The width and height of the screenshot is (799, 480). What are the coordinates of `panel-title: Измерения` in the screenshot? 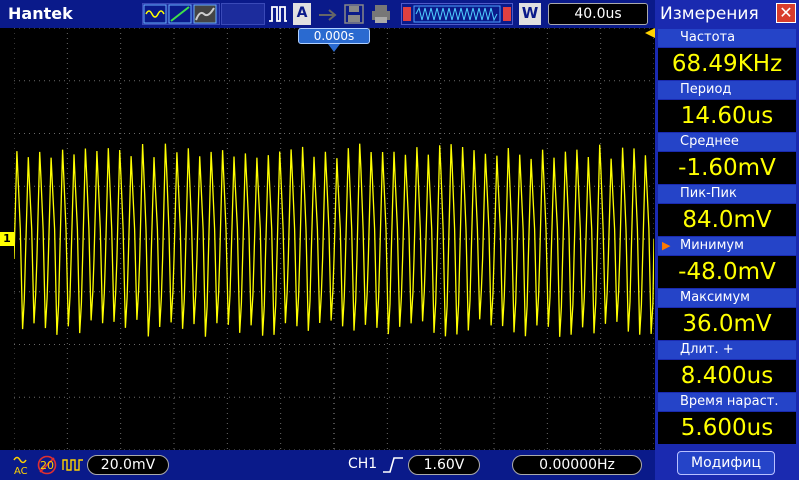 It's located at (709, 14).